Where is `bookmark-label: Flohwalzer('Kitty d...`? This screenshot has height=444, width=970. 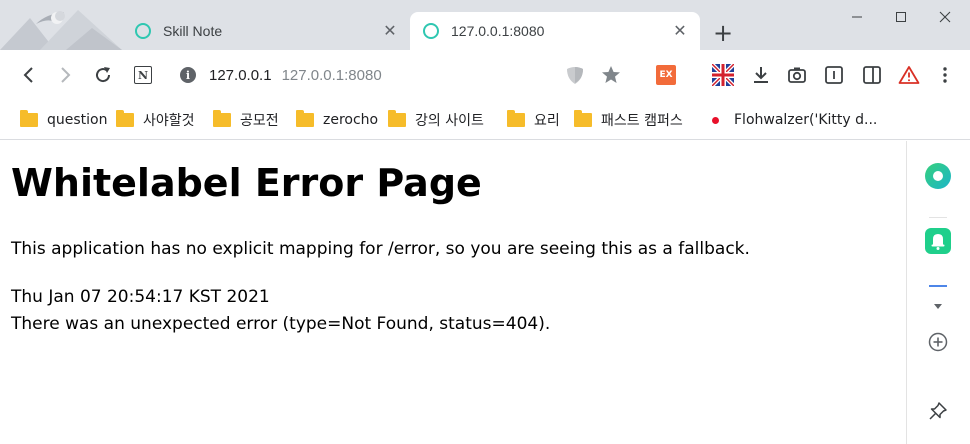 bookmark-label: Flohwalzer('Kitty d... is located at coordinates (806, 120).